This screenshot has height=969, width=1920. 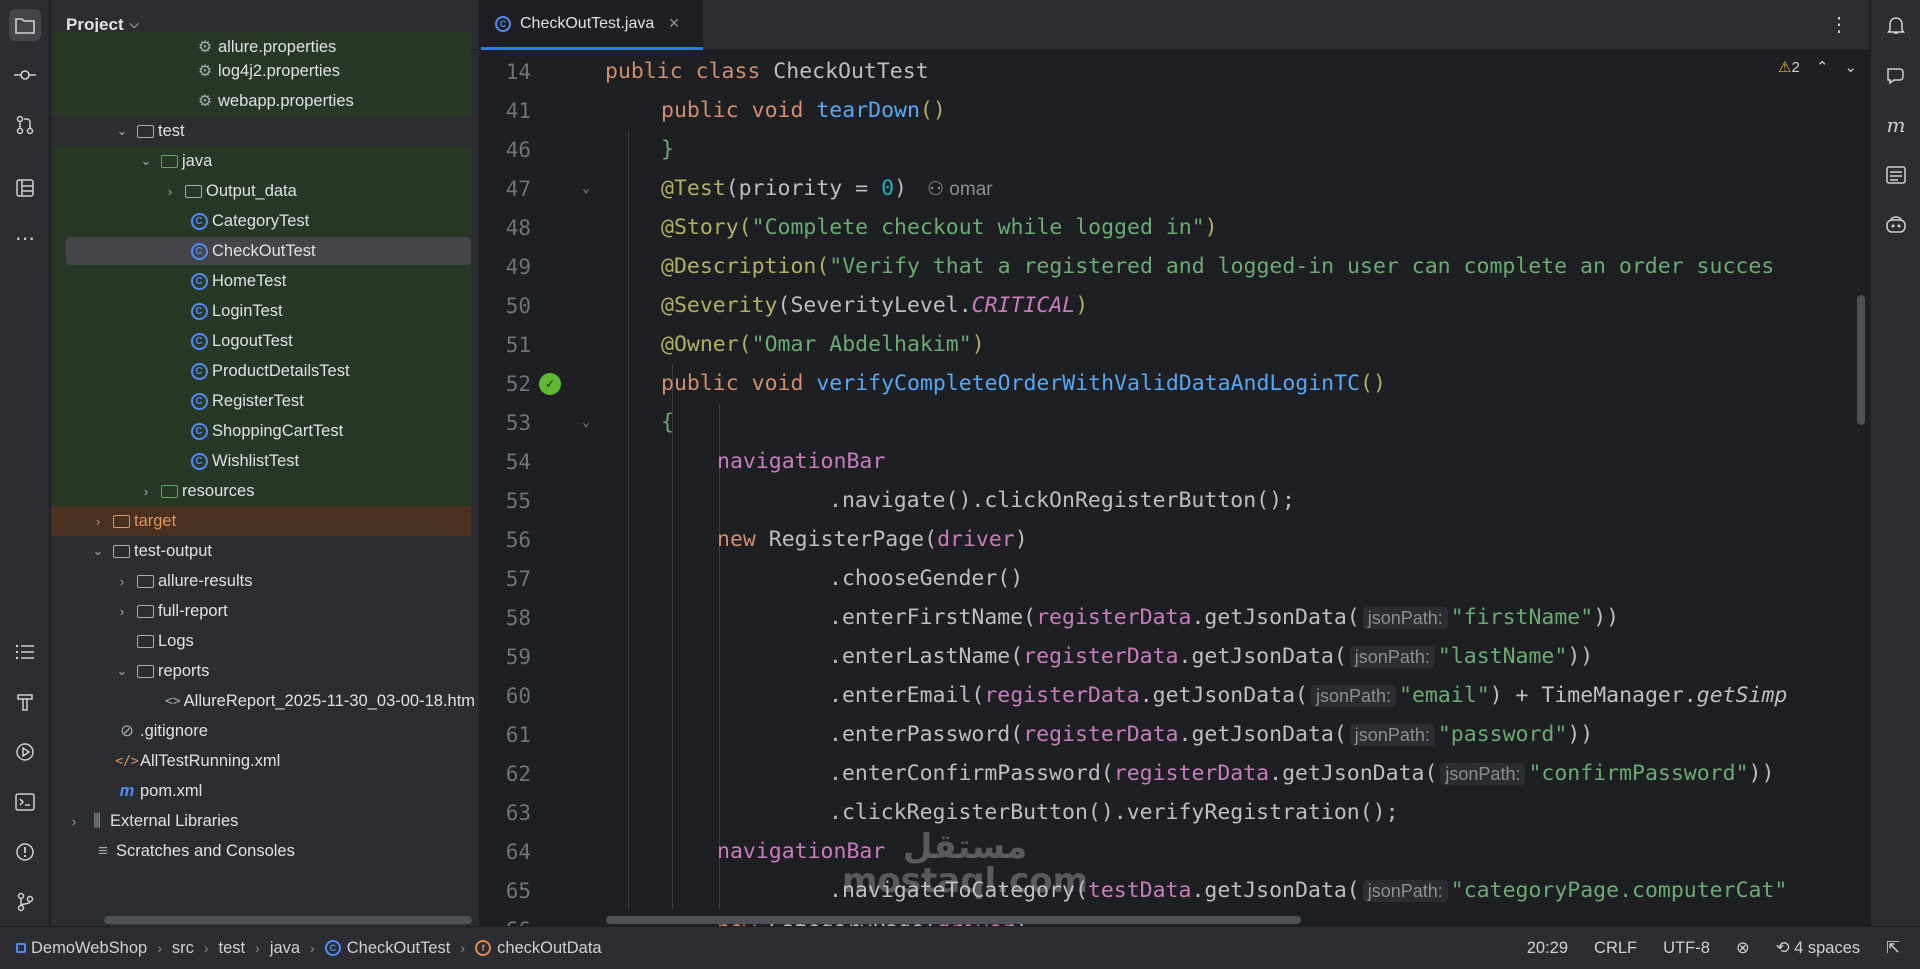 What do you see at coordinates (272, 948) in the screenshot?
I see `breadcrumb-item: › java` at bounding box center [272, 948].